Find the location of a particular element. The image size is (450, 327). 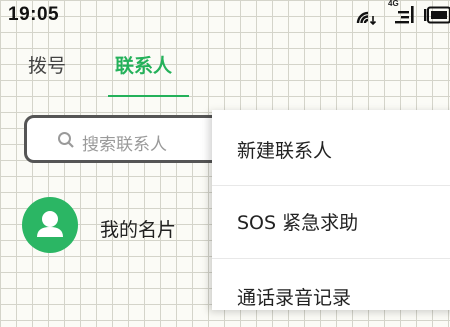

my-card-label: 我的名片 is located at coordinates (138, 230).